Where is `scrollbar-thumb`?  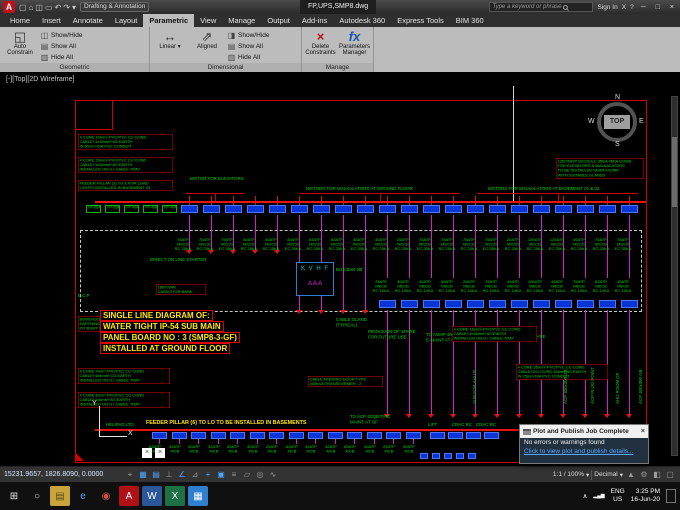 scrollbar-thumb is located at coordinates (674, 172).